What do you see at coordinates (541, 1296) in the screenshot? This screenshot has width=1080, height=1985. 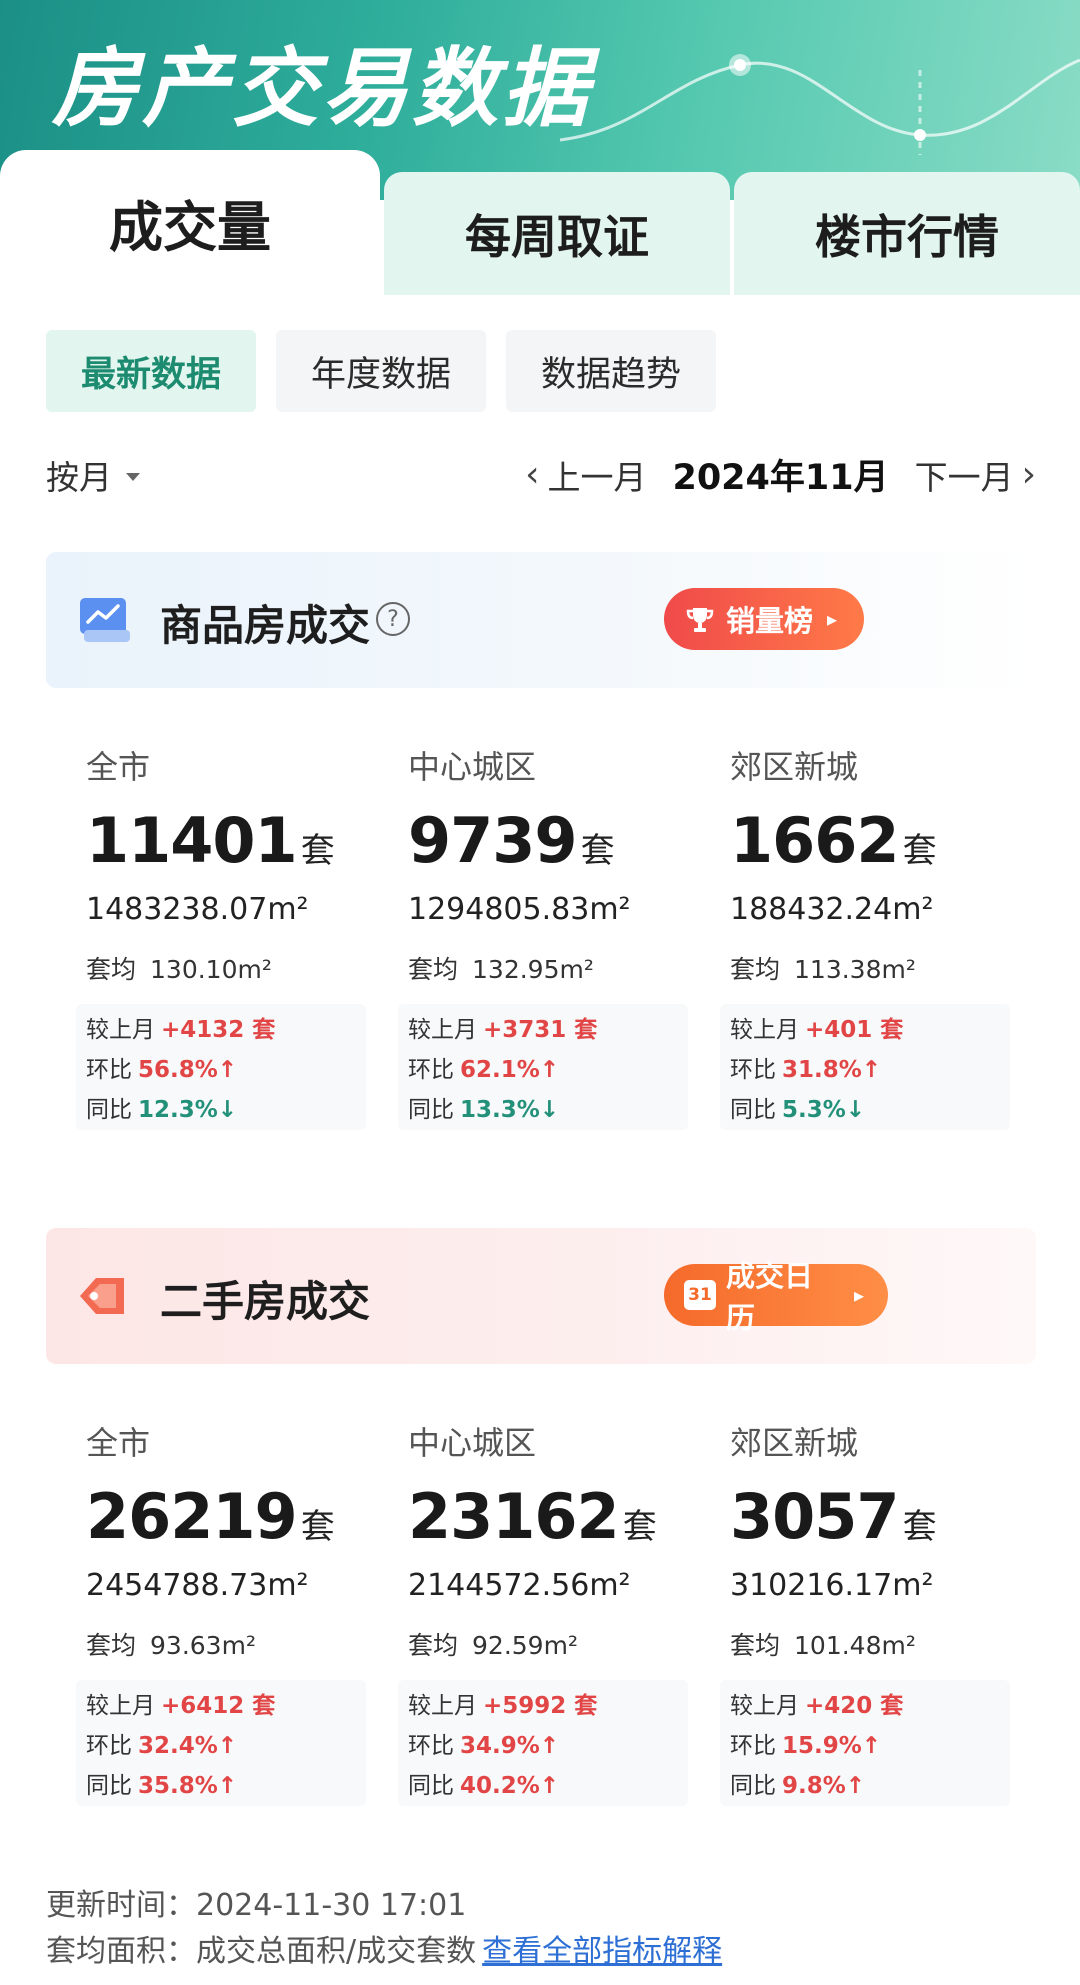 I see `used-homes-header: 二手房成交 31 成交日历 ▸` at bounding box center [541, 1296].